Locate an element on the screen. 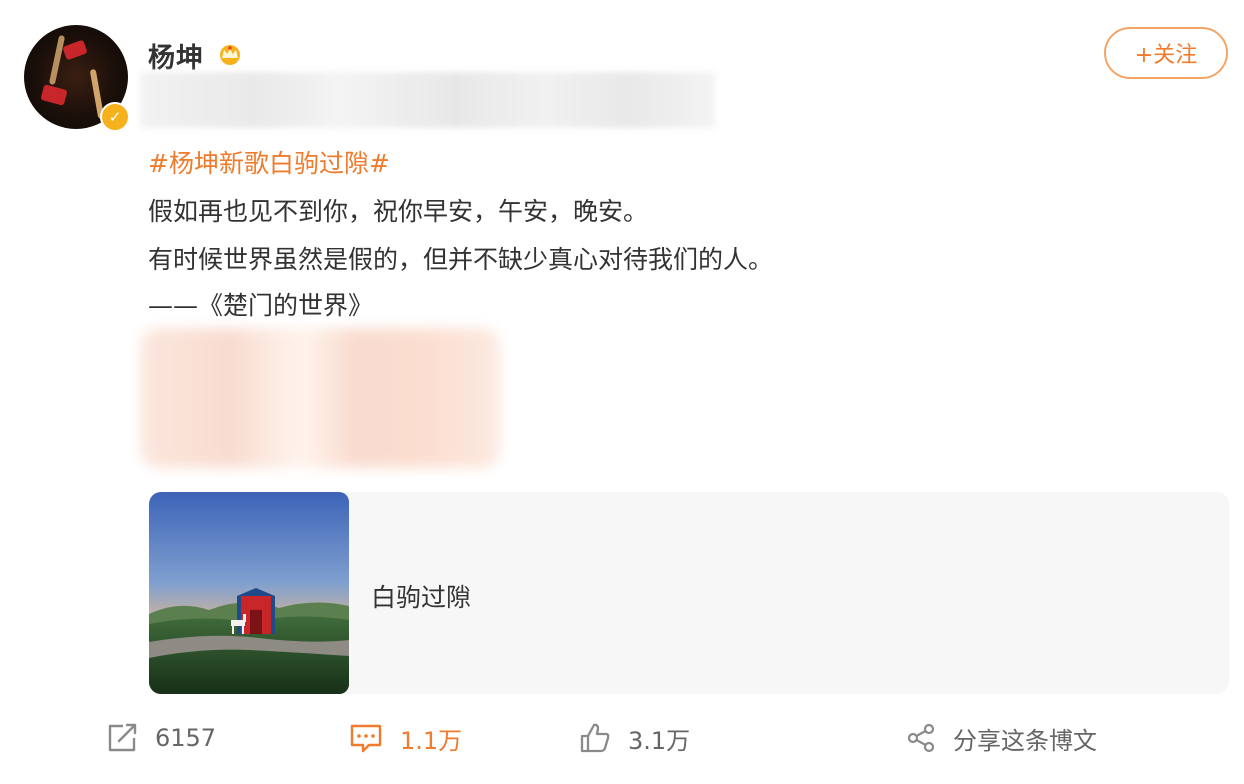 This screenshot has width=1244, height=784. like-button: 3.1万 is located at coordinates (634, 738).